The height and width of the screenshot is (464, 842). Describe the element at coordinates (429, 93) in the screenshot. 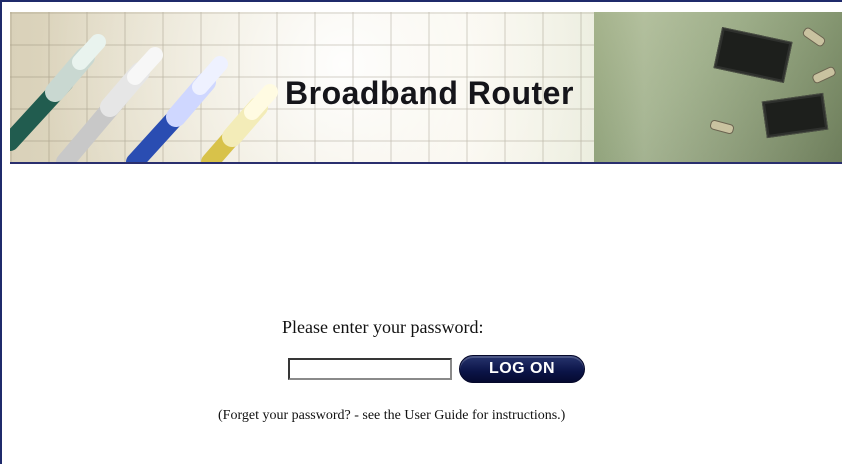

I see `page-title: Broadband Router` at that location.